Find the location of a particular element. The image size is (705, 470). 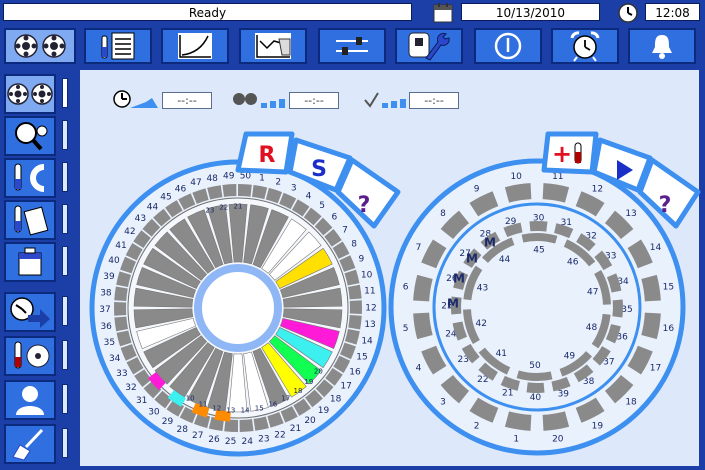

reagent-position-label: 41 is located at coordinates (120, 246).